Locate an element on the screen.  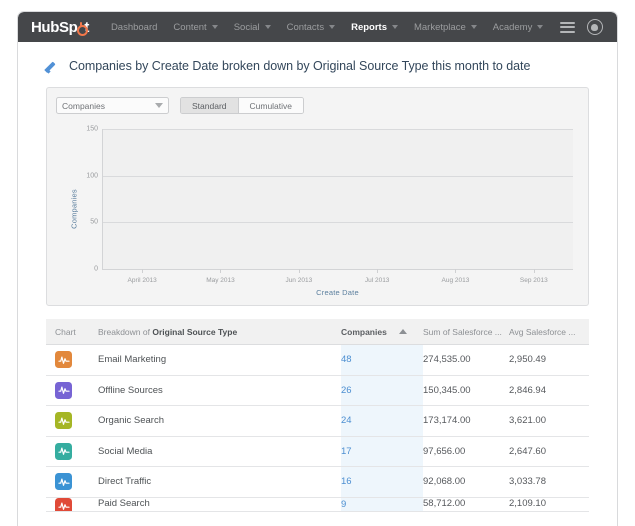
nav-item-reports: Reports is located at coordinates (374, 27).